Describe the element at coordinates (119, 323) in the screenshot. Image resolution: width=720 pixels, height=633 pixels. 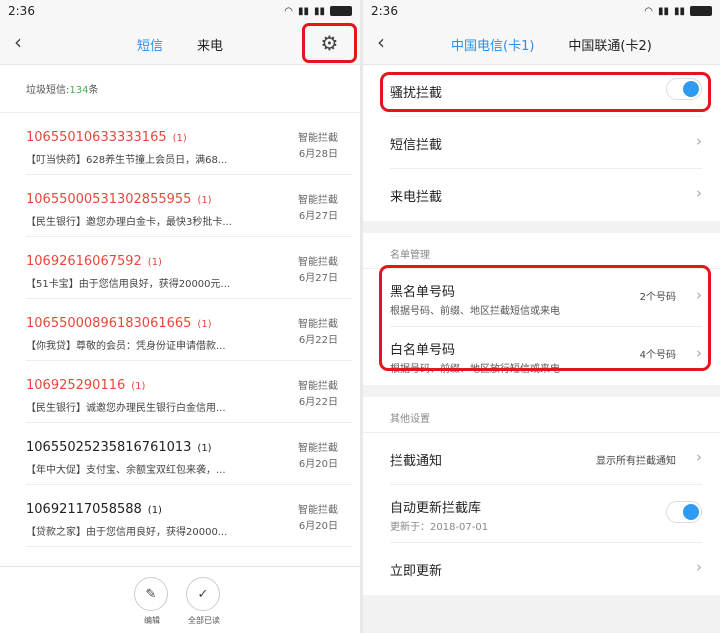
I see `message-sender: 10655000896183061665 (1)` at that location.